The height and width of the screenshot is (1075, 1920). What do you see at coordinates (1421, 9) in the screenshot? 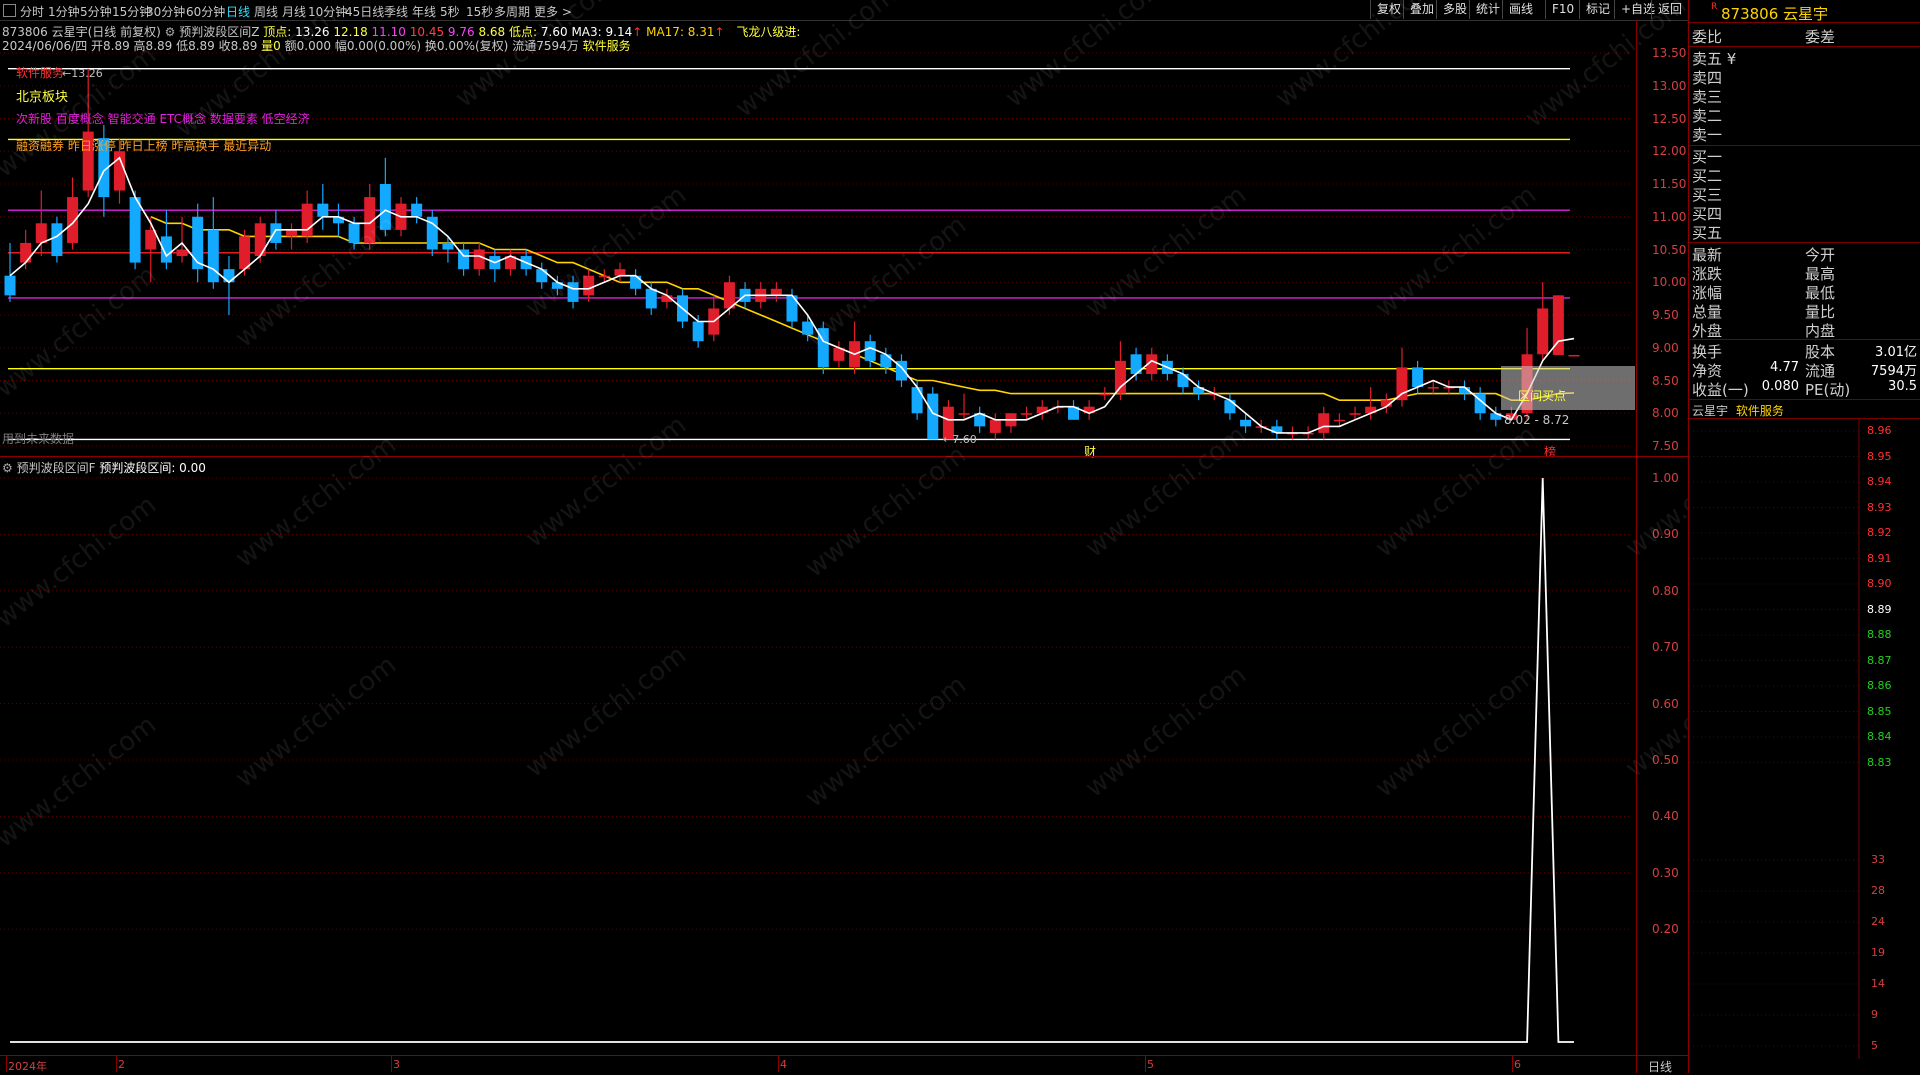
I see `toolbar-button: 叠加` at bounding box center [1421, 9].